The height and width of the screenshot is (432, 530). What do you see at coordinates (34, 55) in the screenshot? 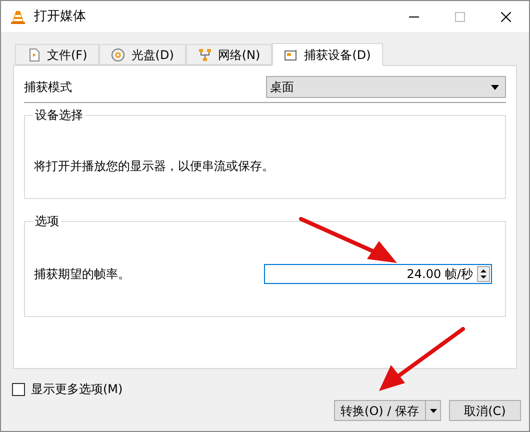
I see `file-icon` at bounding box center [34, 55].